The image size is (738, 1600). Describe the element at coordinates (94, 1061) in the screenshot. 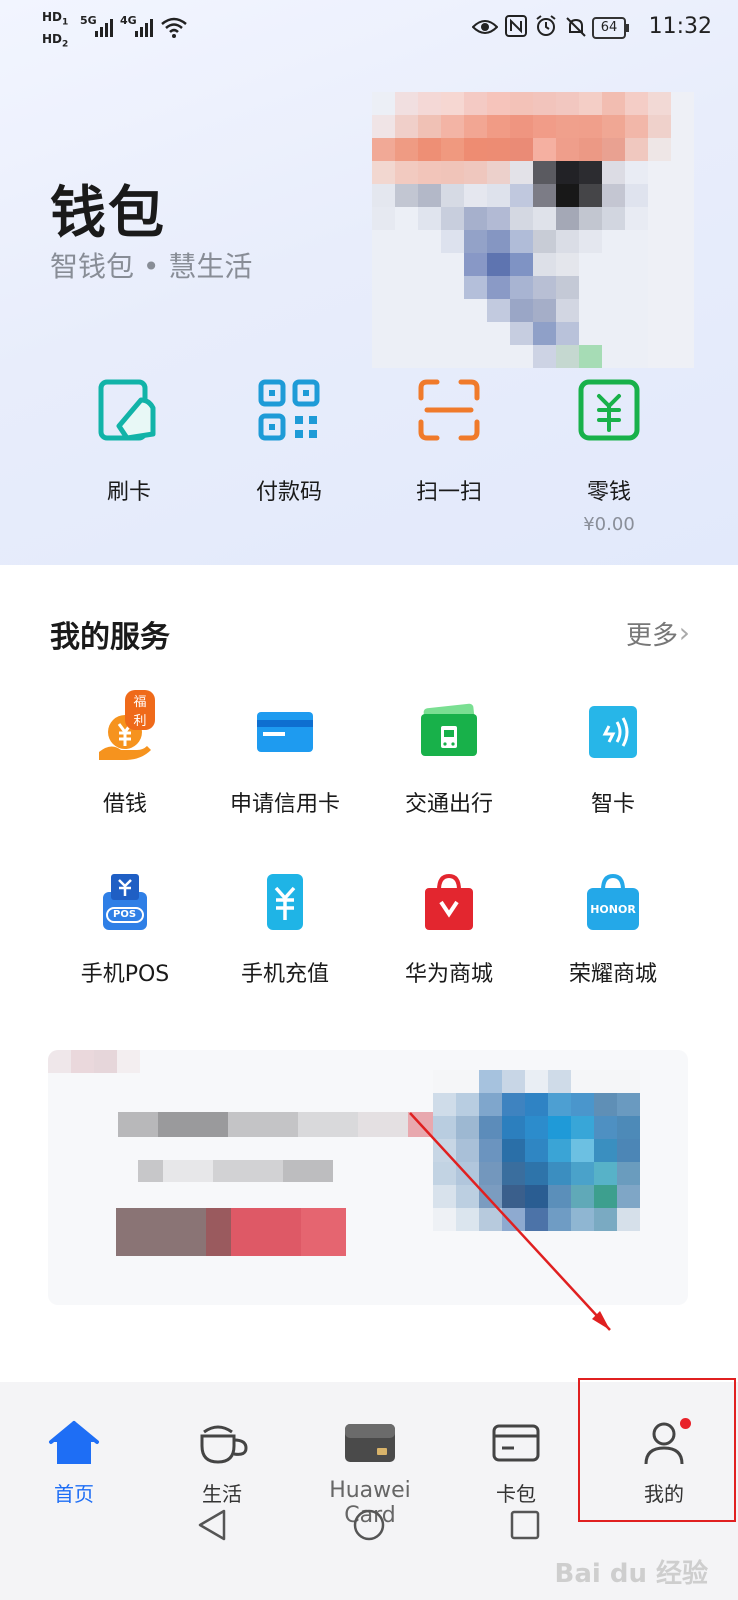

I see `banner-blur-topleft` at that location.